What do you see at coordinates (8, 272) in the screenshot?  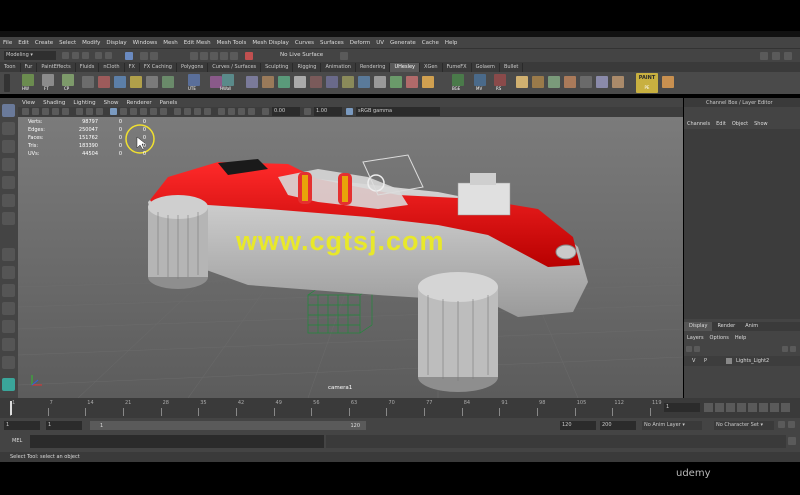 I see `four-view-layout-icon` at bounding box center [8, 272].